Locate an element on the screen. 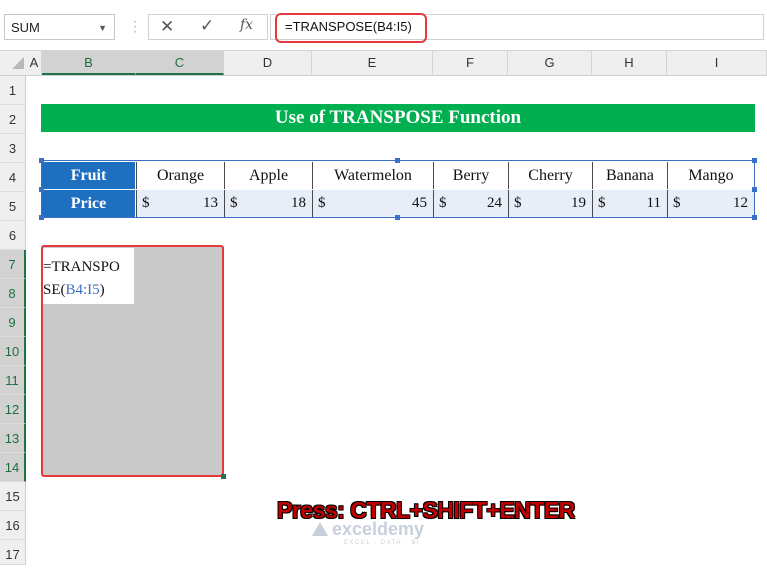  row-header-10: 10 is located at coordinates (13, 351).